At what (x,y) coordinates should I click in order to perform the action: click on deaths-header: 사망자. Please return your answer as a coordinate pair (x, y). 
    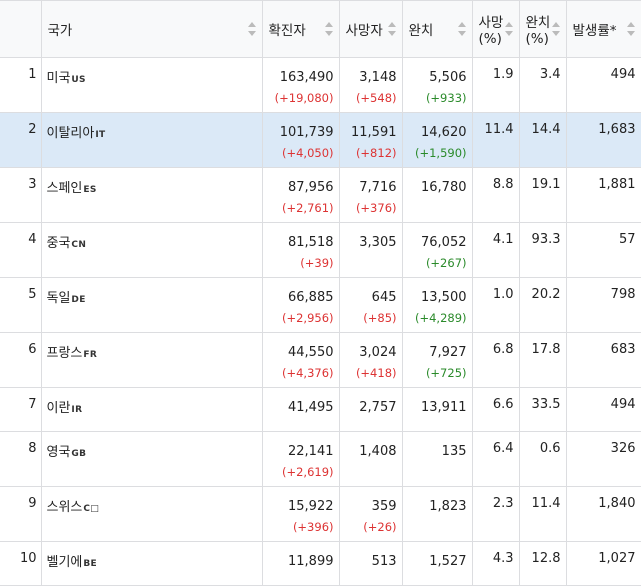
    Looking at the image, I should click on (370, 29).